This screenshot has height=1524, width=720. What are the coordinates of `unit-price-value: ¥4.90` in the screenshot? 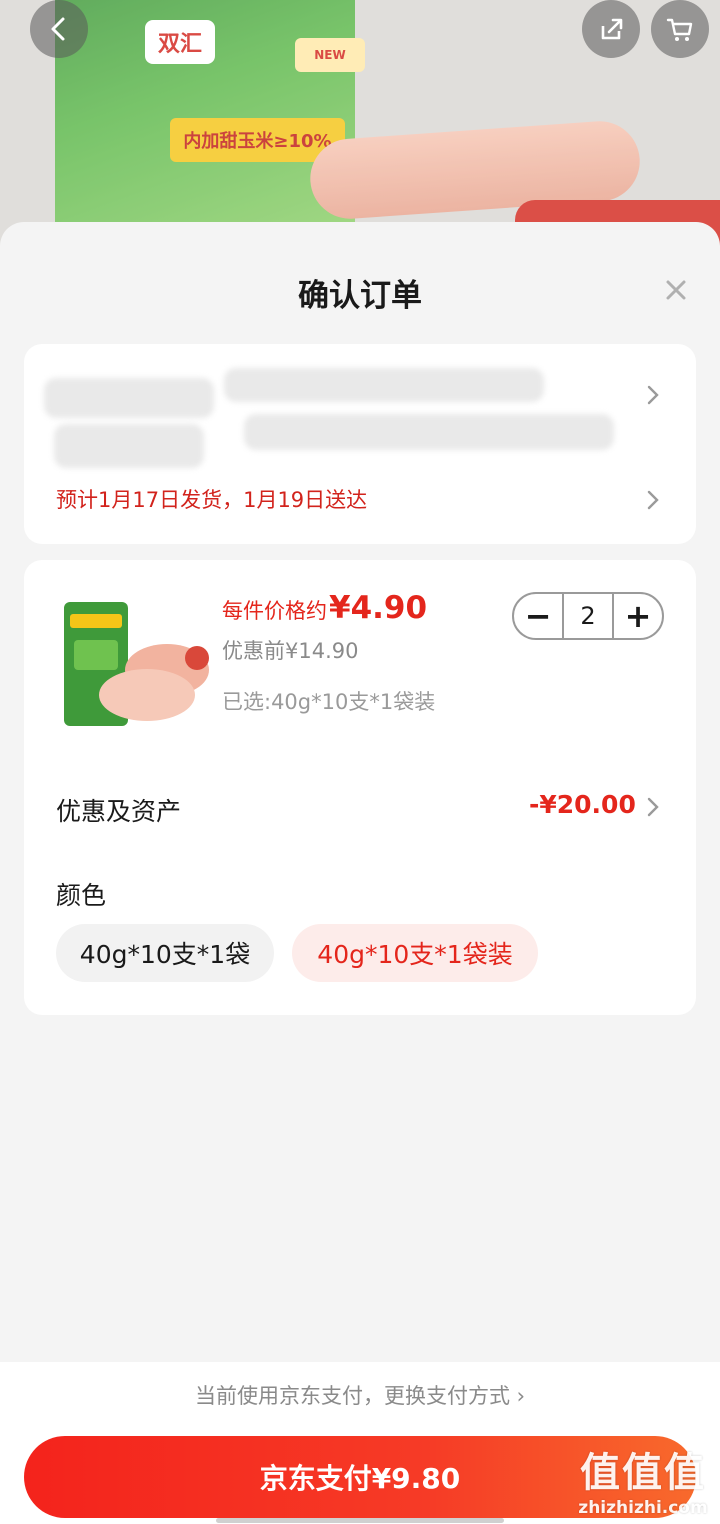 It's located at (378, 608).